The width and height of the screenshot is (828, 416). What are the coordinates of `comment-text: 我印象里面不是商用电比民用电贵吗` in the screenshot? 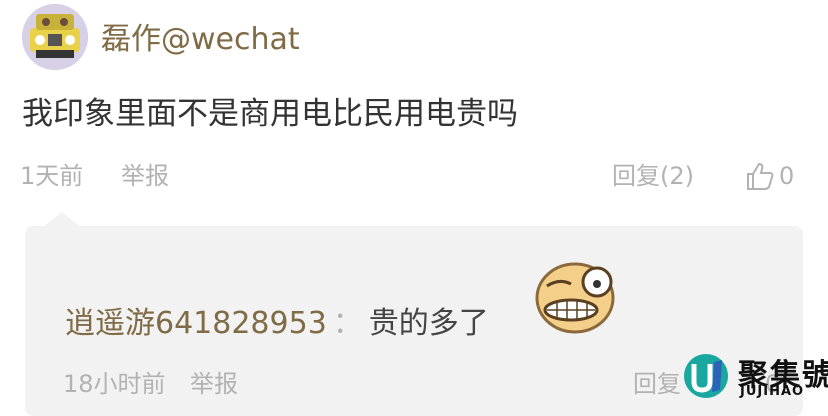 It's located at (270, 114).